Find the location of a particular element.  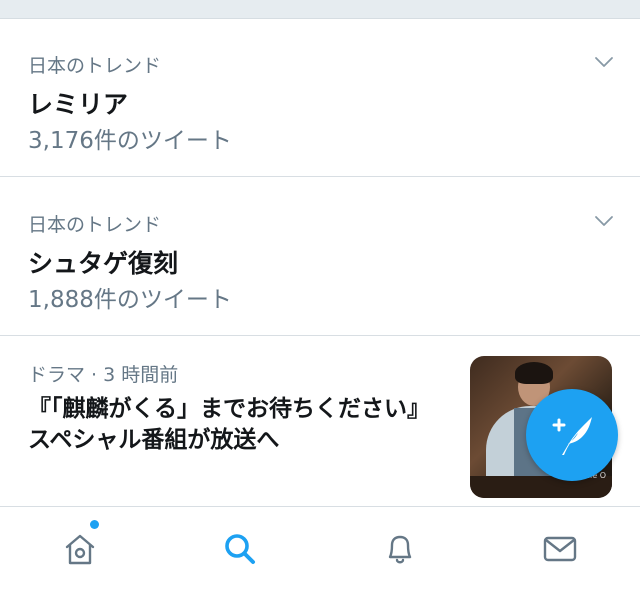

messages-icon is located at coordinates (560, 549).